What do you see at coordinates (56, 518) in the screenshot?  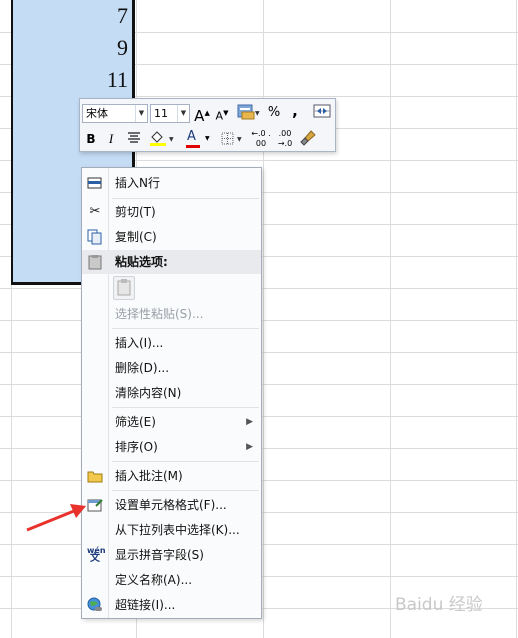 I see `annotation-arrow` at bounding box center [56, 518].